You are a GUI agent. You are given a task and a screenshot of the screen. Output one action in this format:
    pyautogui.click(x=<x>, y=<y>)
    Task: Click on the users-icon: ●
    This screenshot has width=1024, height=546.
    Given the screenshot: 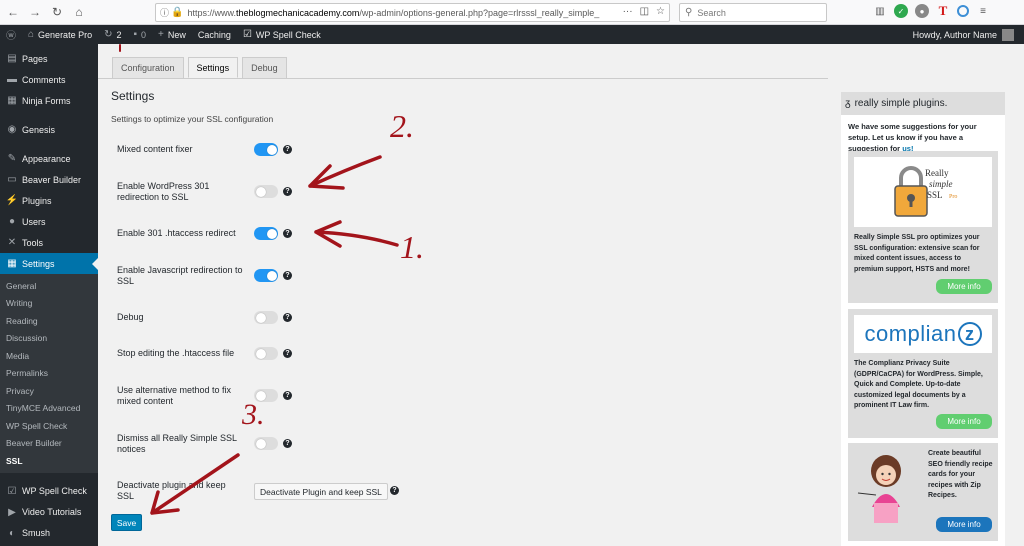 What is the action you would take?
    pyautogui.click(x=12, y=221)
    